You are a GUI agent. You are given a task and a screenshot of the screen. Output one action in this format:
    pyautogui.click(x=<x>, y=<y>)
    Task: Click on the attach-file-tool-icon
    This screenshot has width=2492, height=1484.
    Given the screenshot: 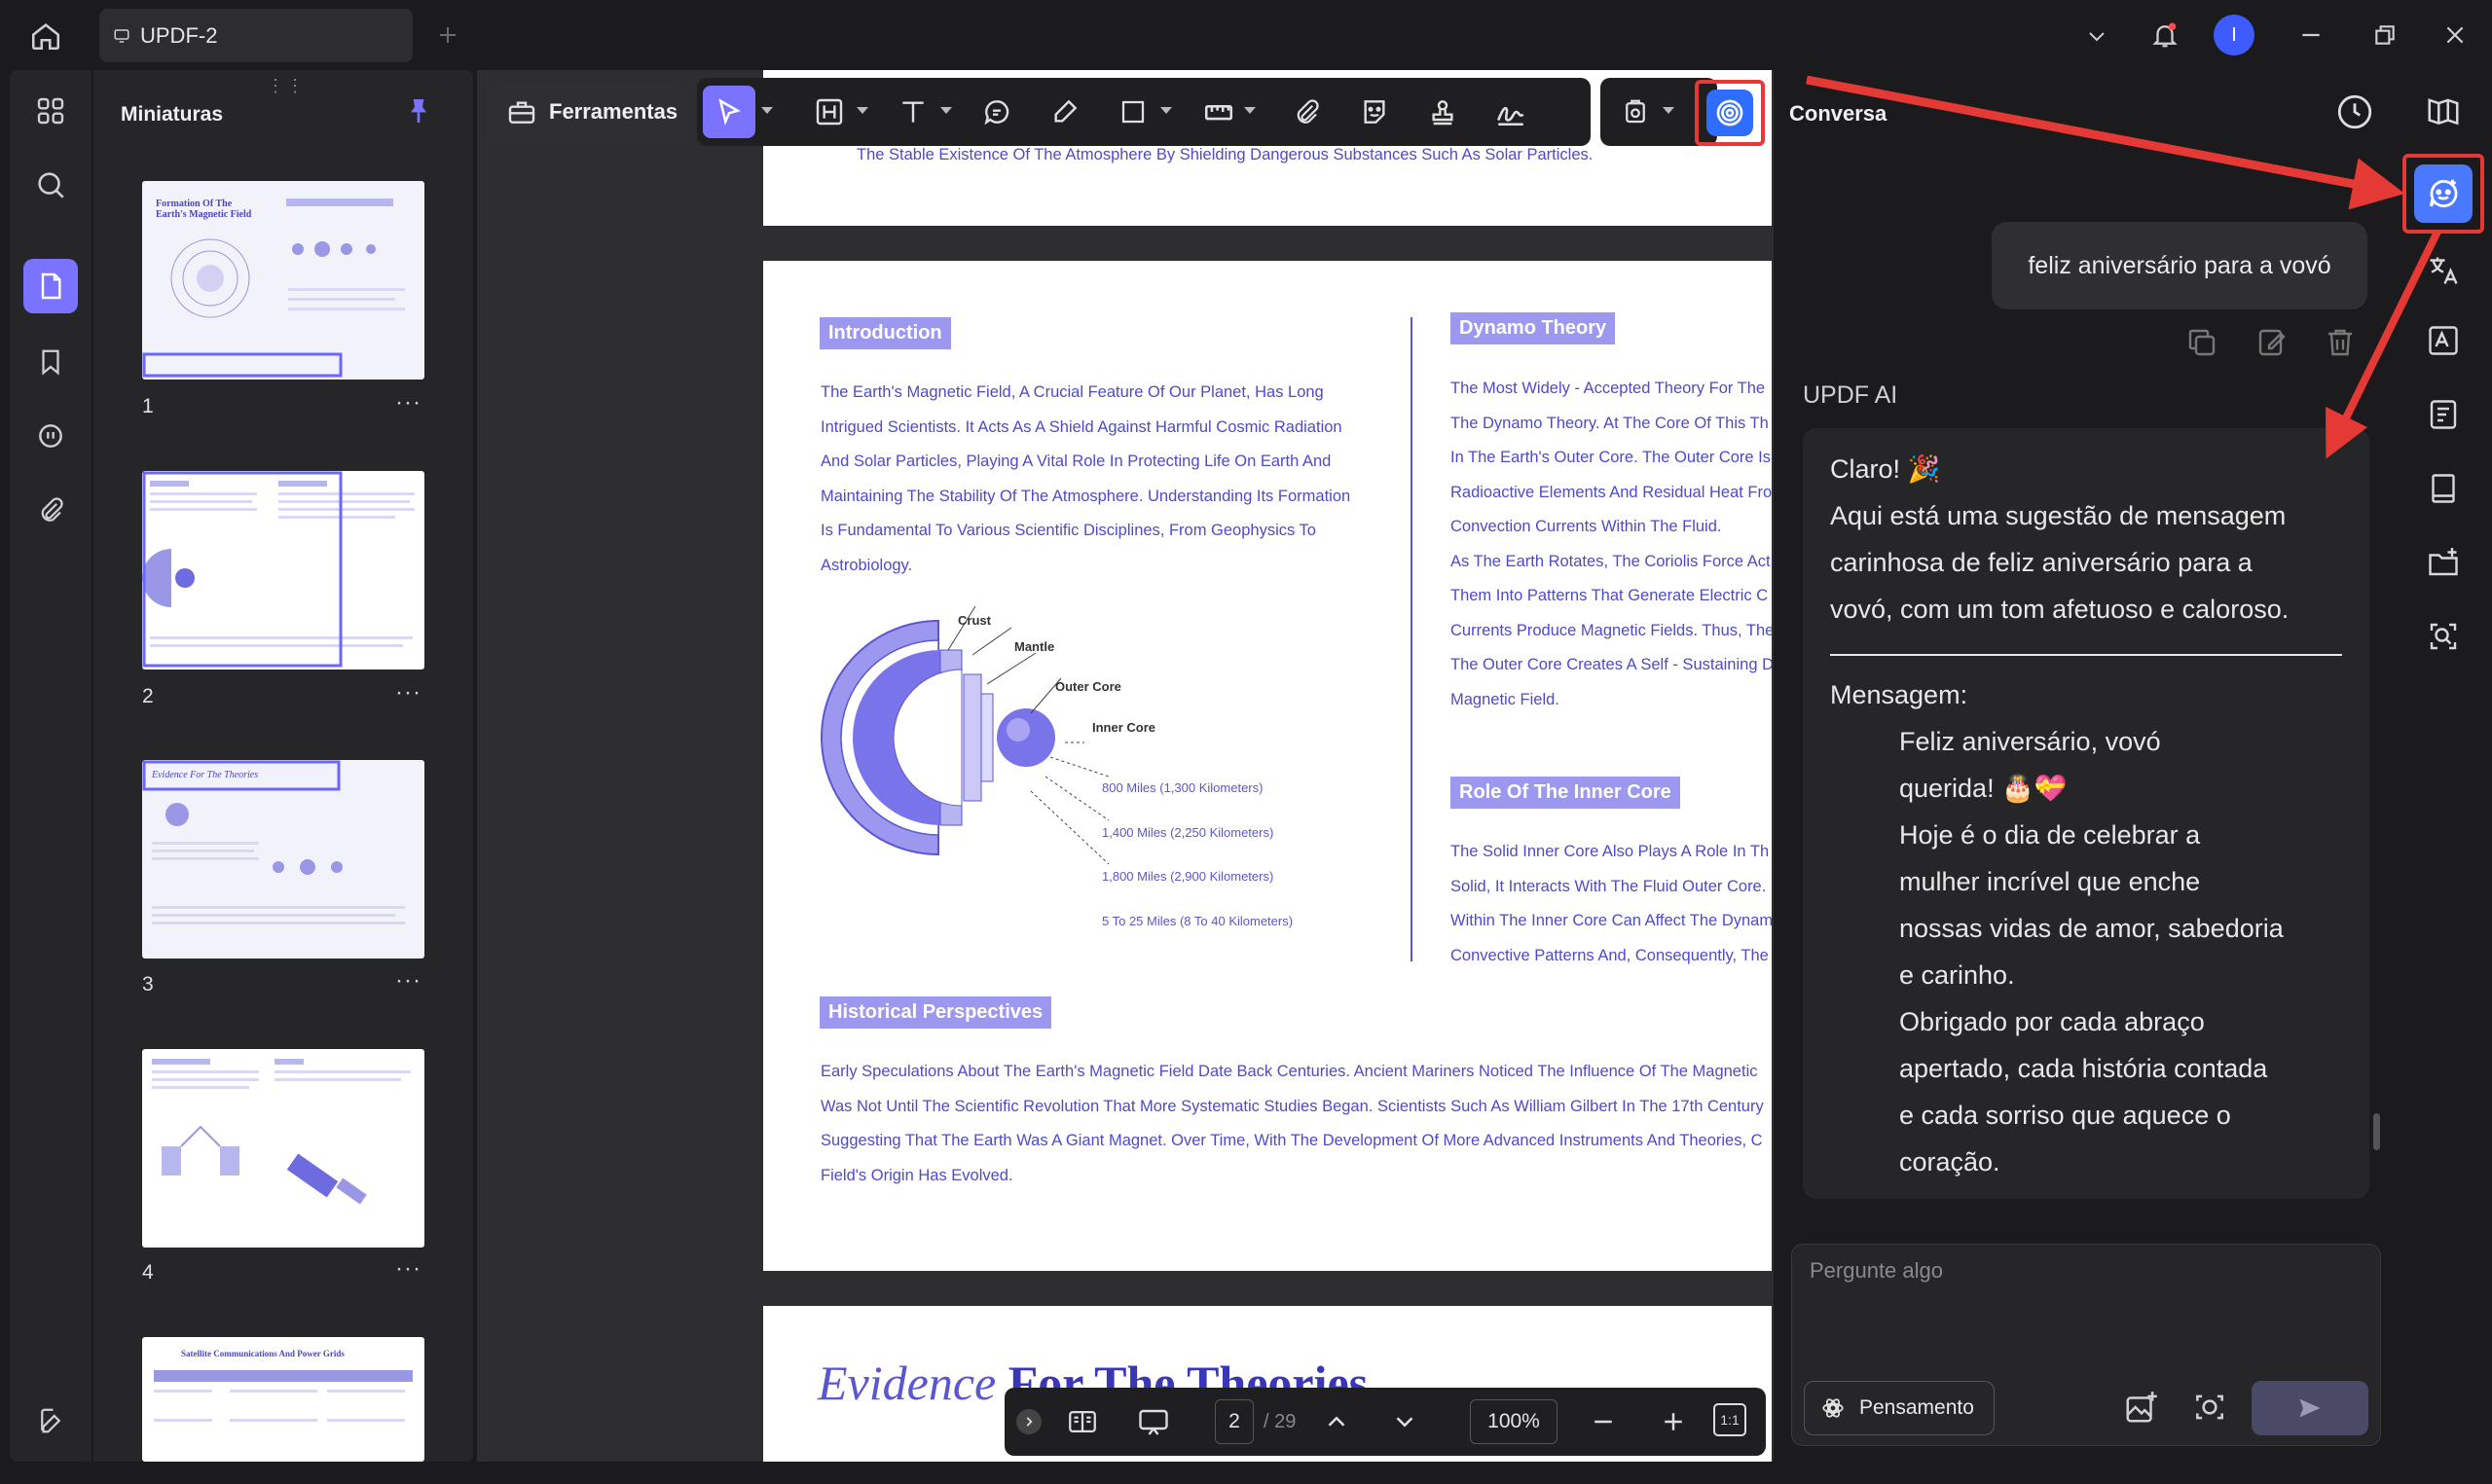 What is the action you would take?
    pyautogui.click(x=1306, y=112)
    